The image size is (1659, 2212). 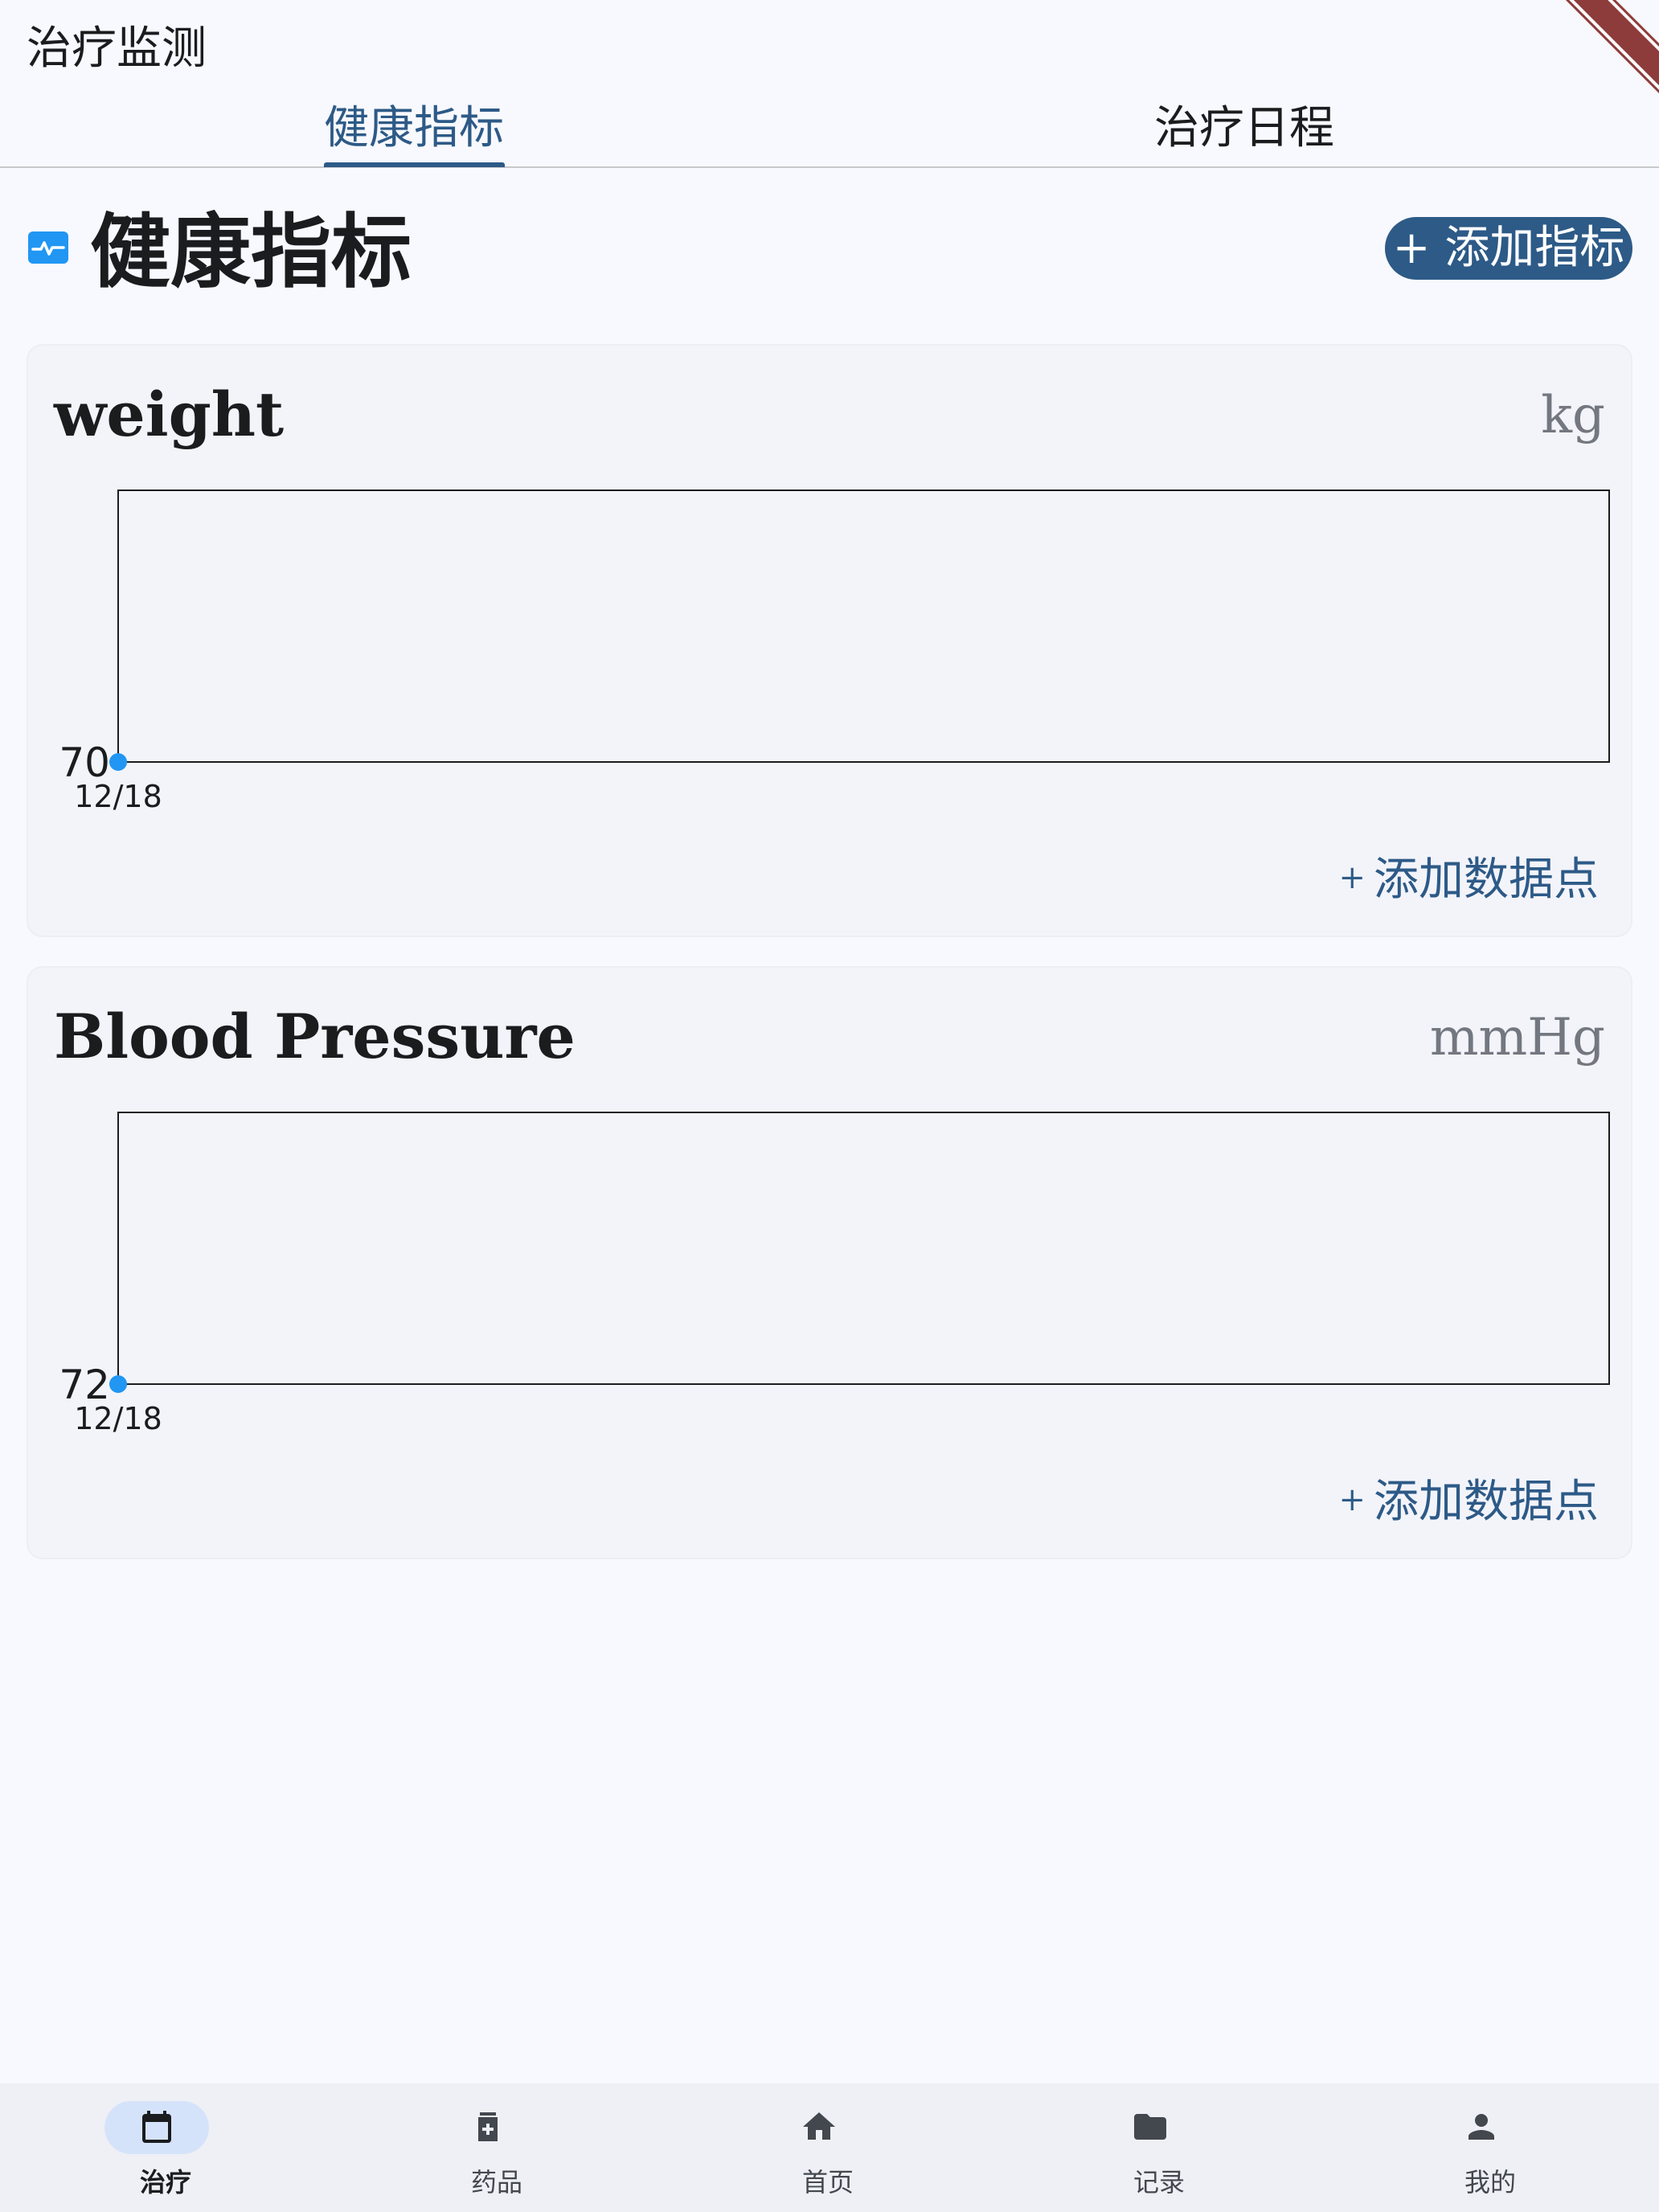 What do you see at coordinates (1490, 2182) in the screenshot?
I see `nav-label: 我的` at bounding box center [1490, 2182].